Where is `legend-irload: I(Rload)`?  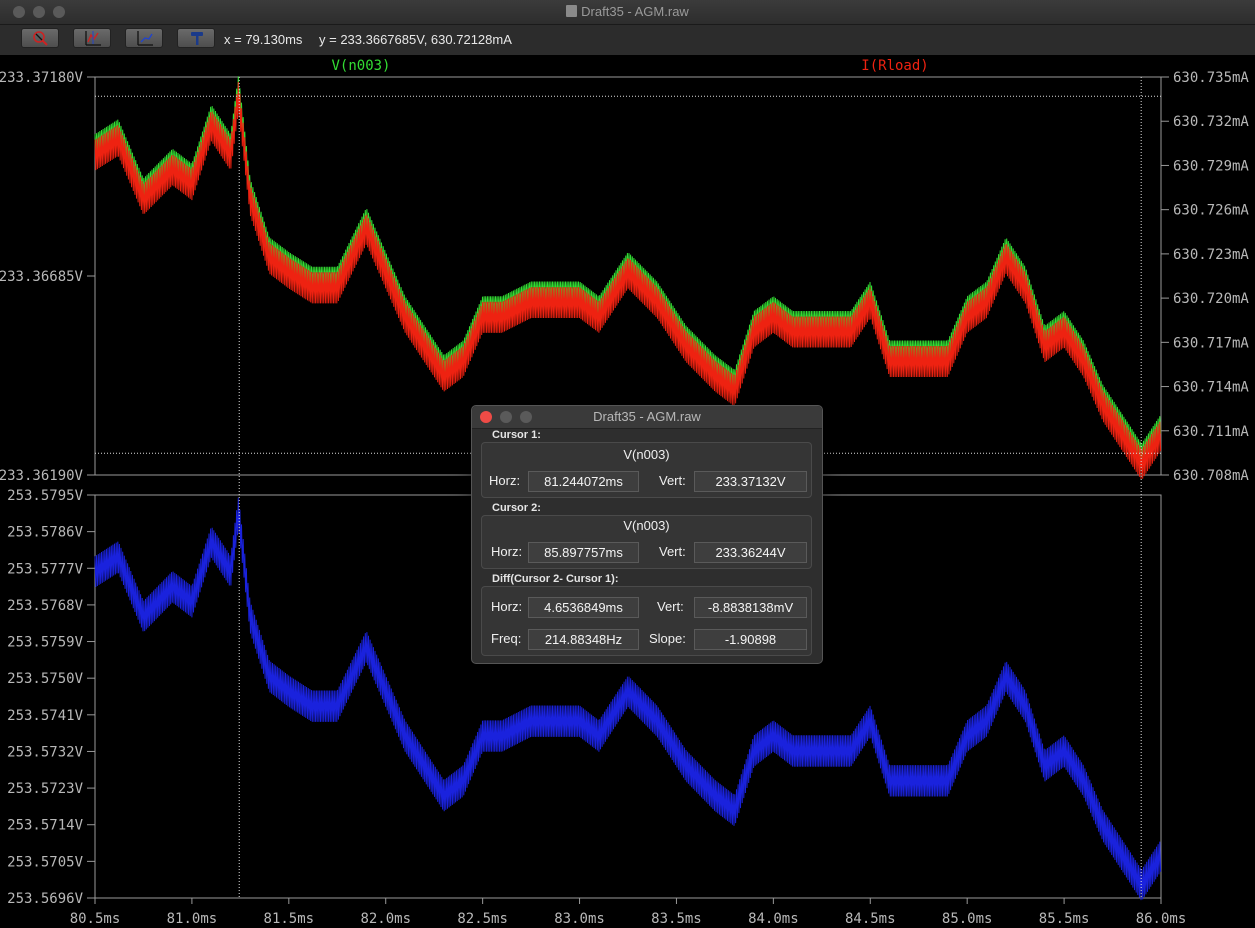 legend-irload: I(Rload) is located at coordinates (894, 66).